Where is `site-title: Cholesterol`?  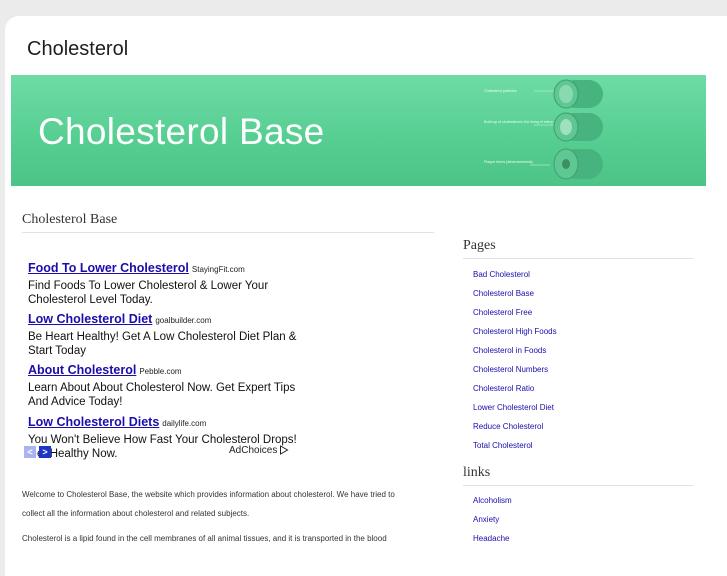
site-title: Cholesterol is located at coordinates (77, 49).